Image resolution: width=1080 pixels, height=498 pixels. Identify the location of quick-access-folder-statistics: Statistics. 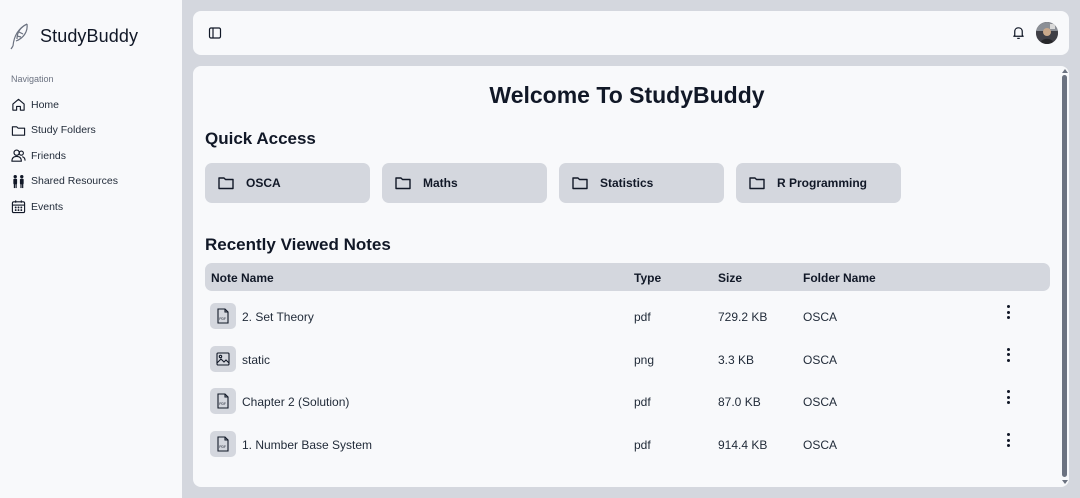
(641, 183).